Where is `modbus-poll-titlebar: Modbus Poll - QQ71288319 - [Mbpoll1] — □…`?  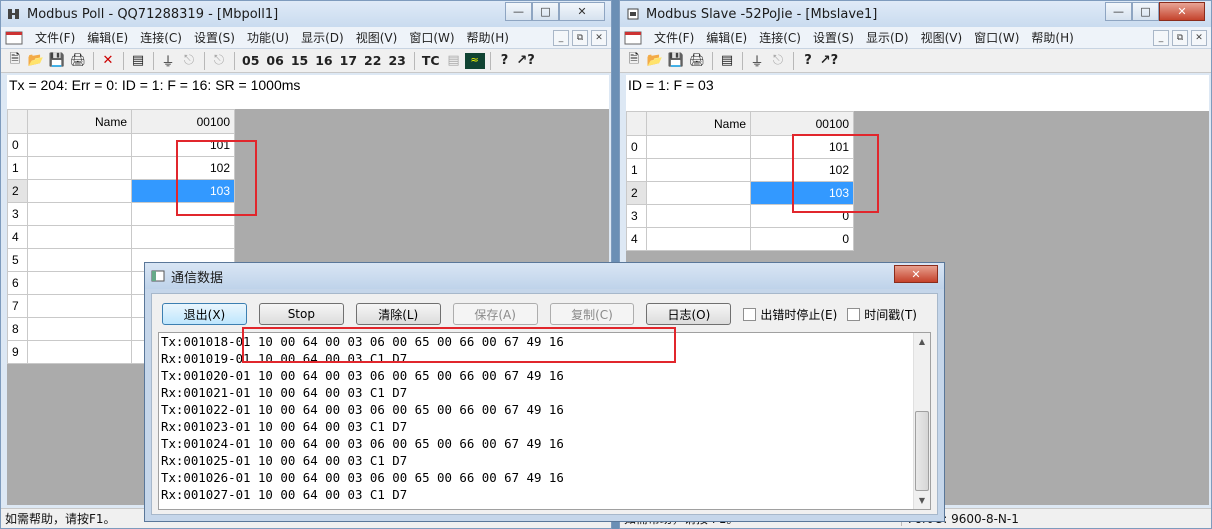
modbus-poll-titlebar: Modbus Poll - QQ71288319 - [Mbpoll1] — □… is located at coordinates (306, 14).